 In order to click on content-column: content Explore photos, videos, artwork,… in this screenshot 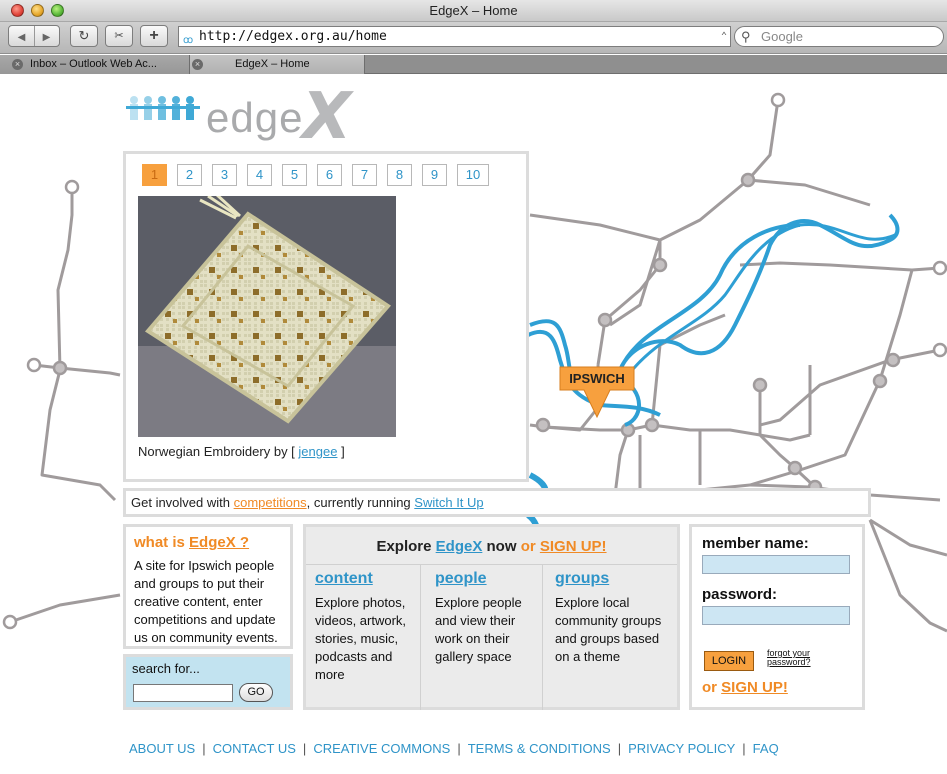, I will do `click(369, 627)`.